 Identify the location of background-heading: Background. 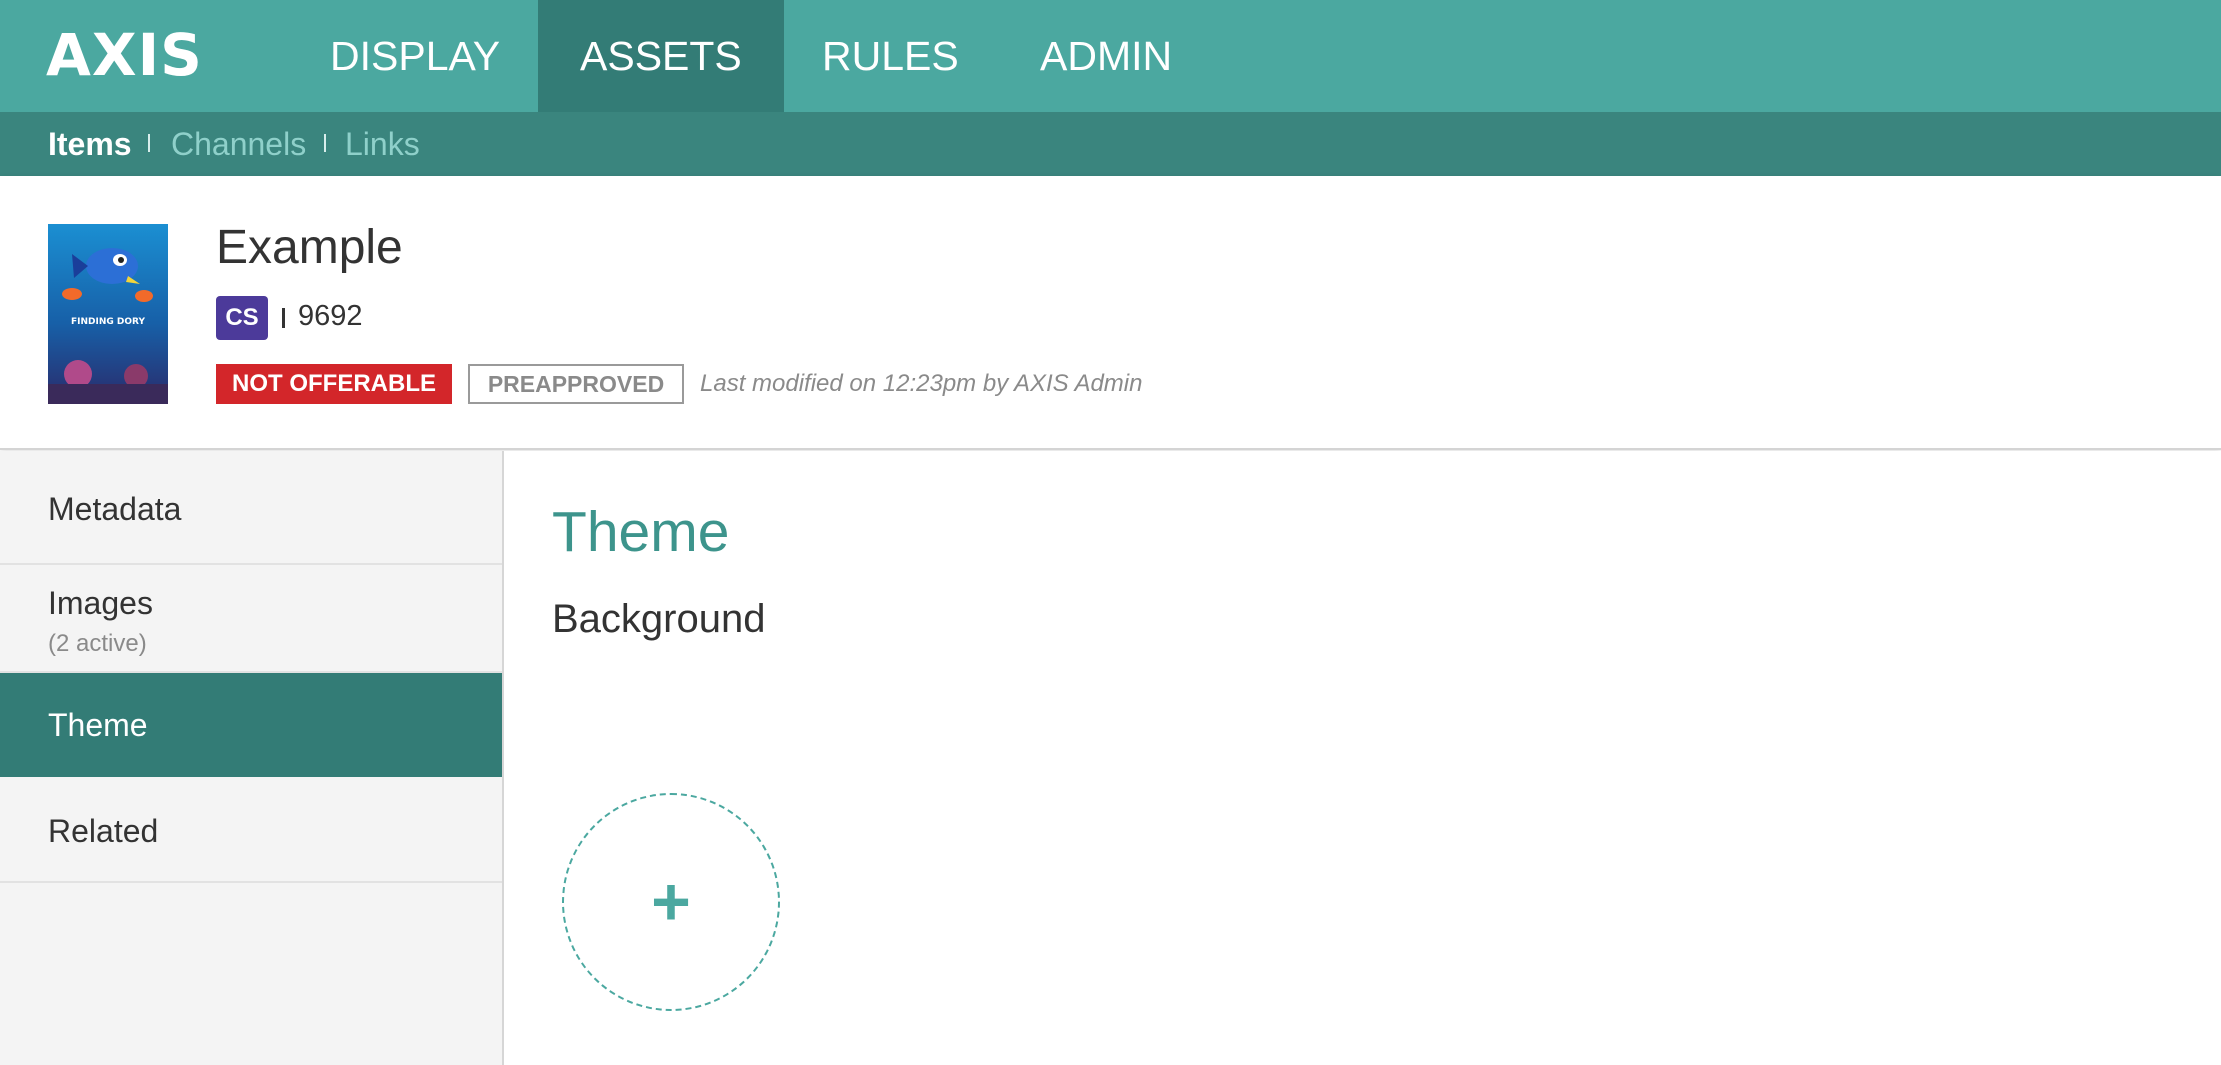
(659, 619).